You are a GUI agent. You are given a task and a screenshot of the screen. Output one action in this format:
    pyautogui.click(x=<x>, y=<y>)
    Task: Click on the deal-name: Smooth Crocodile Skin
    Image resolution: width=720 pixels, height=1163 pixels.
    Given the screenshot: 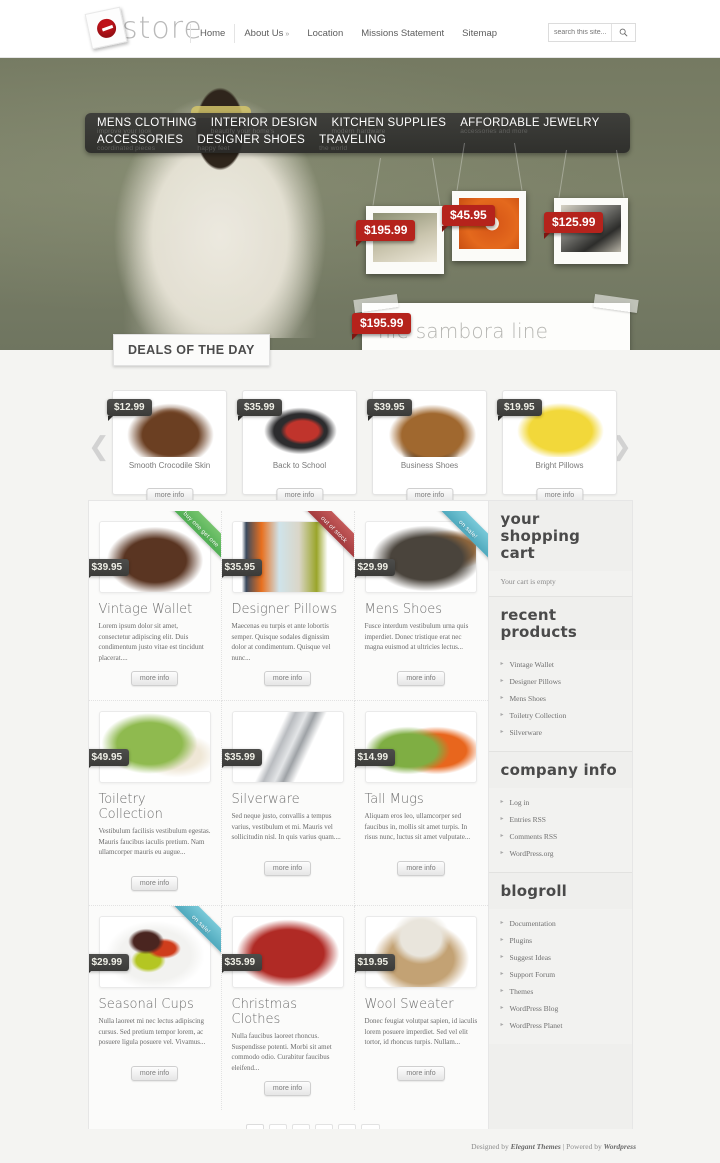 What is the action you would take?
    pyautogui.click(x=169, y=465)
    